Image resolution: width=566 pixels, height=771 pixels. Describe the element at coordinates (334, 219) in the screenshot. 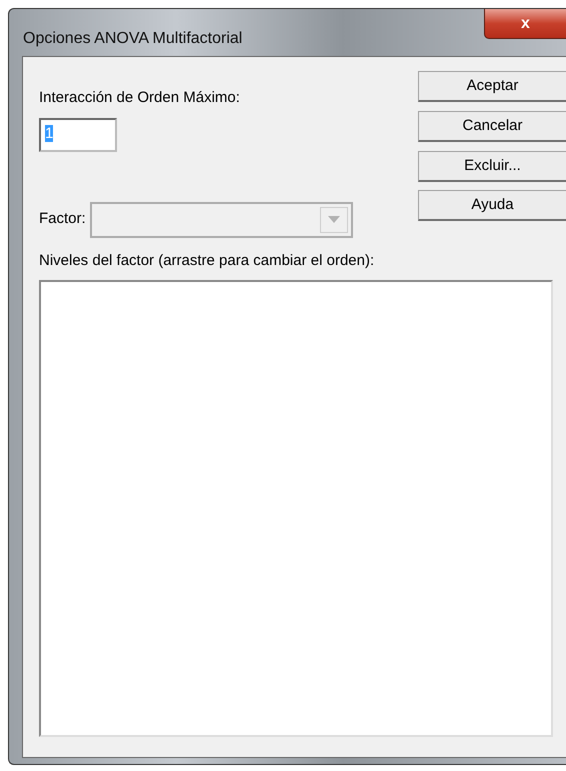

I see `dropdown-arrow-icon` at that location.